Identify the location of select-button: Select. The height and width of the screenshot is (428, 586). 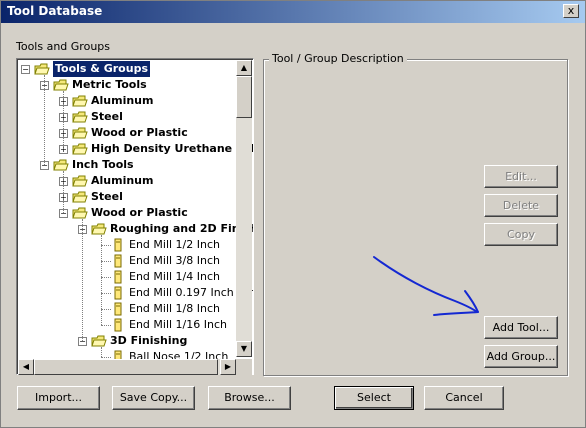
(374, 398).